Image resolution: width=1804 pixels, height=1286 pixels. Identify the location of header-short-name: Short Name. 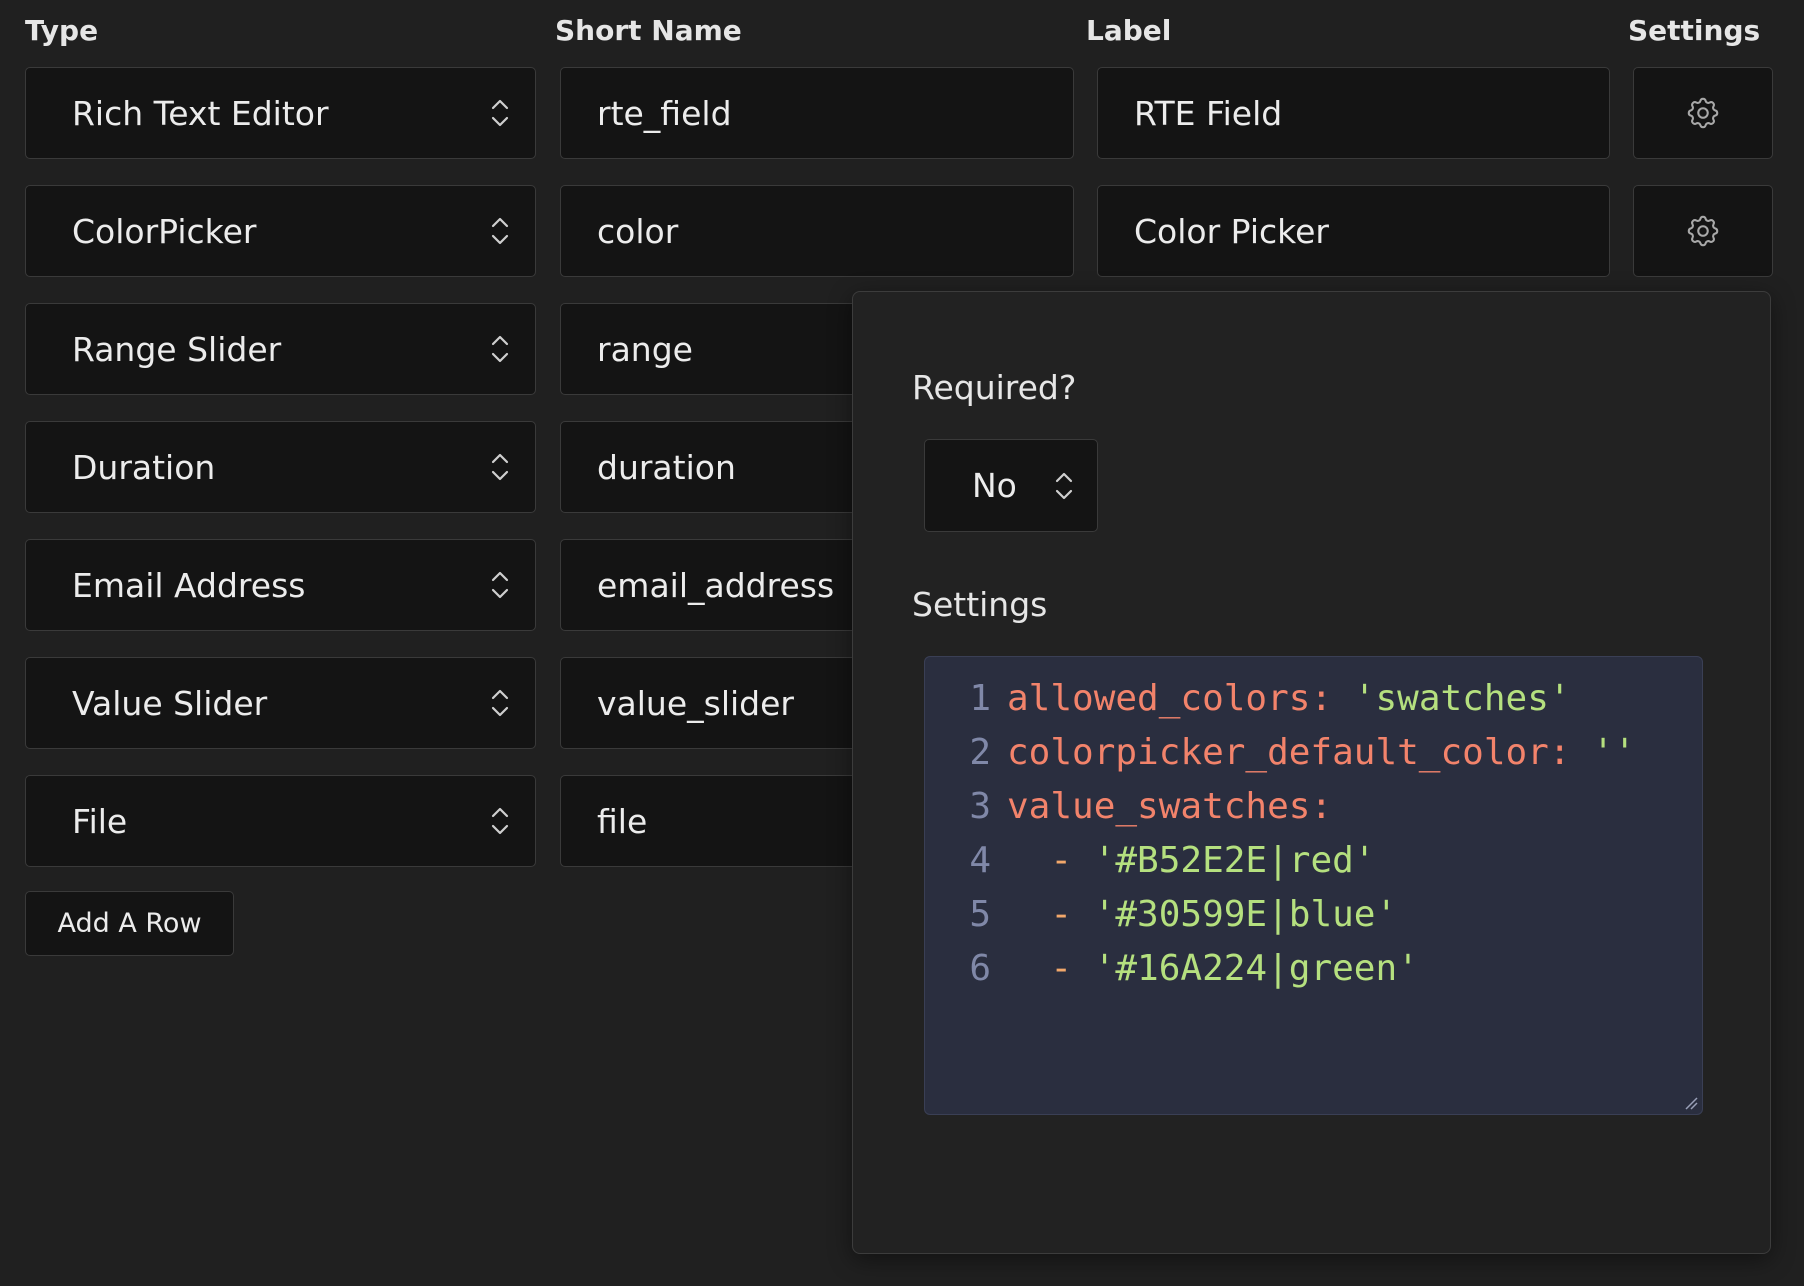
(648, 30).